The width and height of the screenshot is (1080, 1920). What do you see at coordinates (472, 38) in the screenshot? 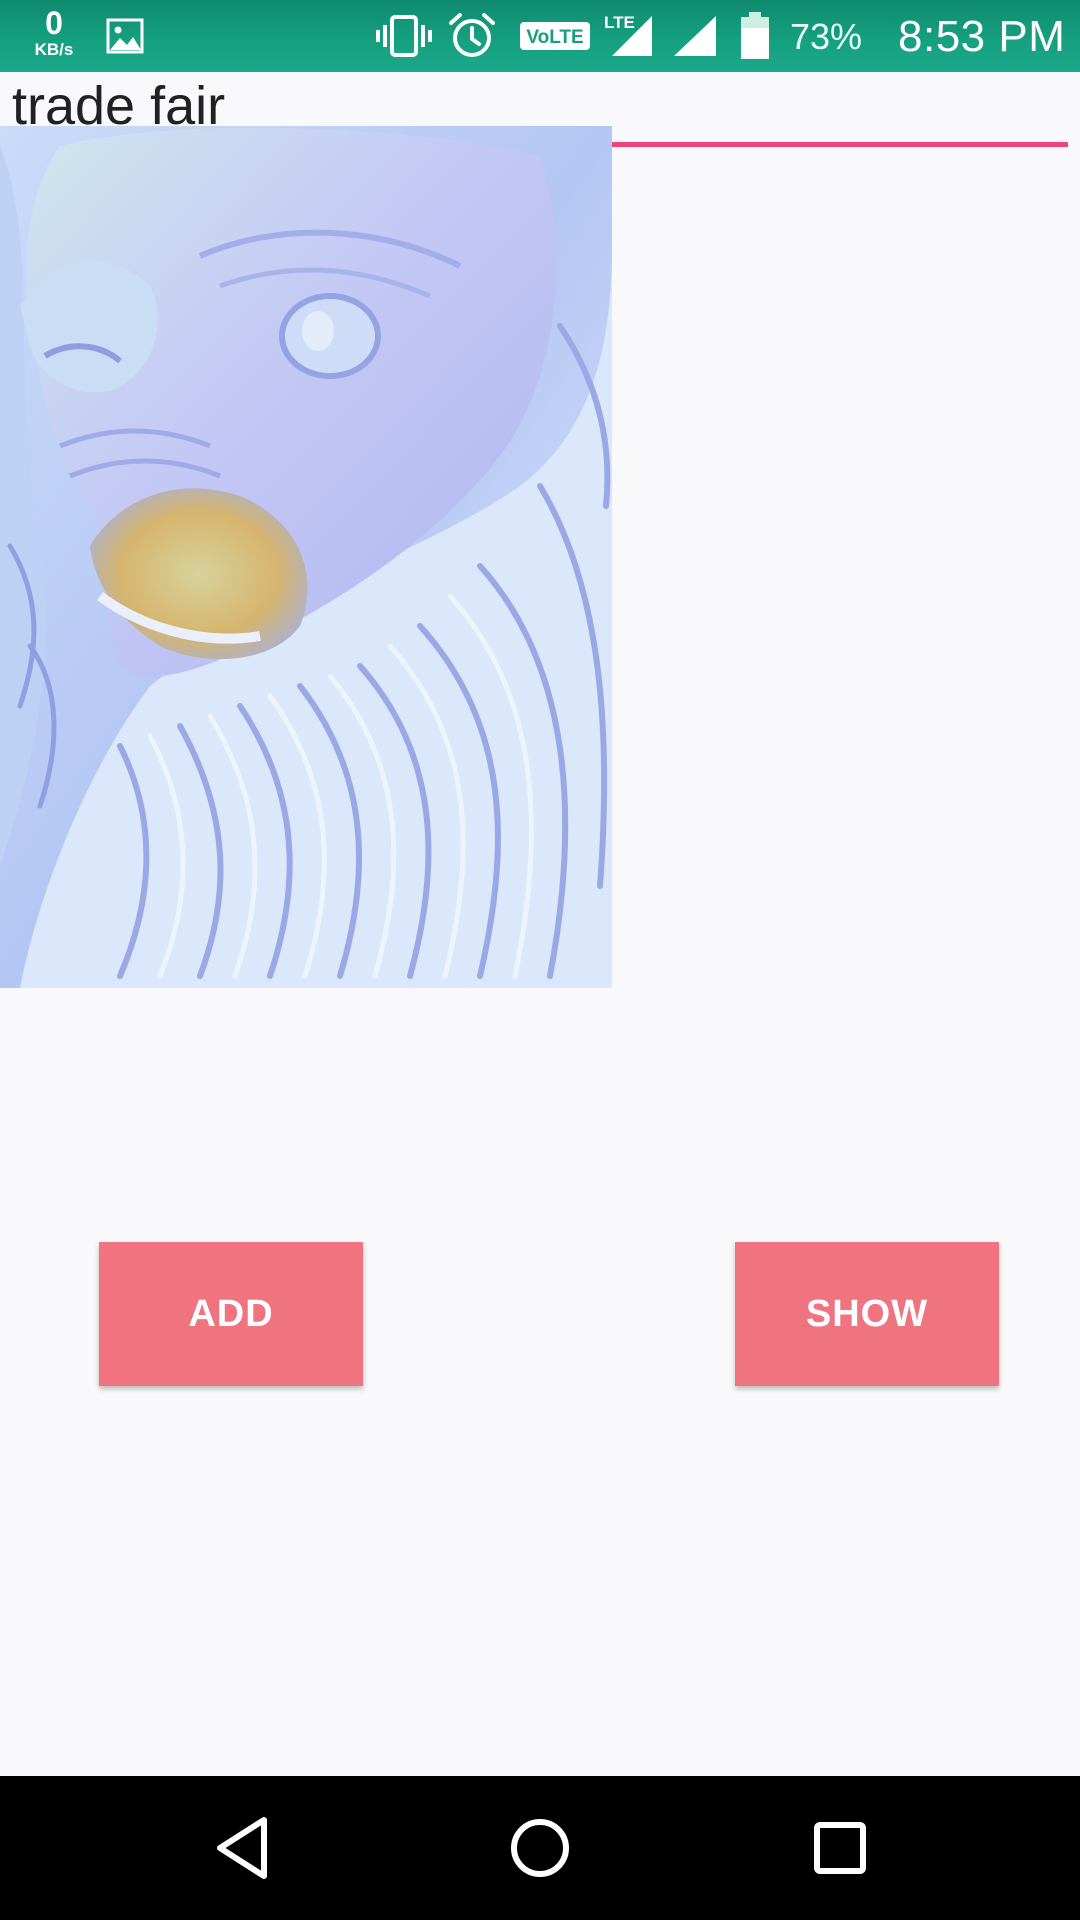
I see `alarm-icon` at bounding box center [472, 38].